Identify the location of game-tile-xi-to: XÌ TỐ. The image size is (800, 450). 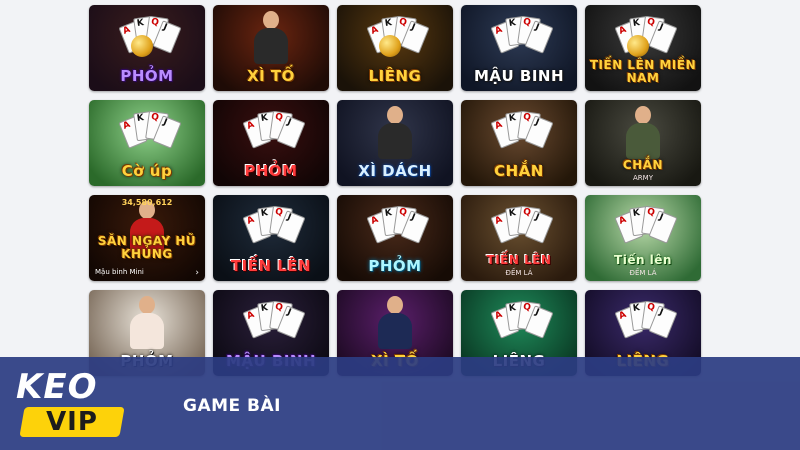
(271, 48).